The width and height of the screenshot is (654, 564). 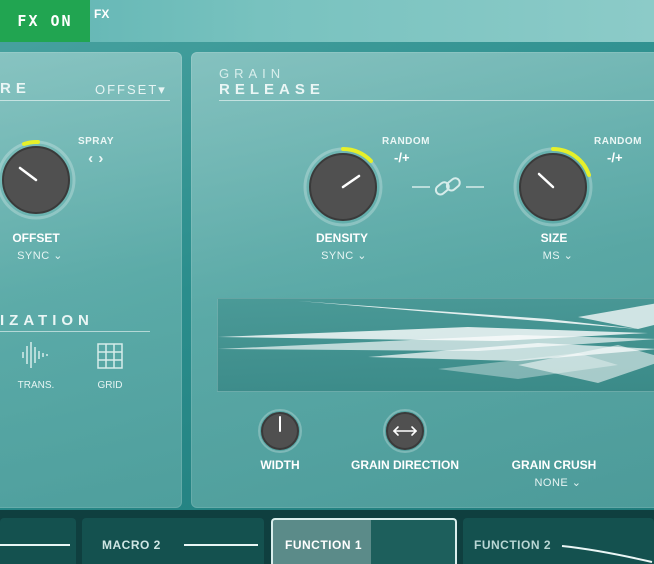 What do you see at coordinates (110, 385) in the screenshot?
I see `grid-label: GRID` at bounding box center [110, 385].